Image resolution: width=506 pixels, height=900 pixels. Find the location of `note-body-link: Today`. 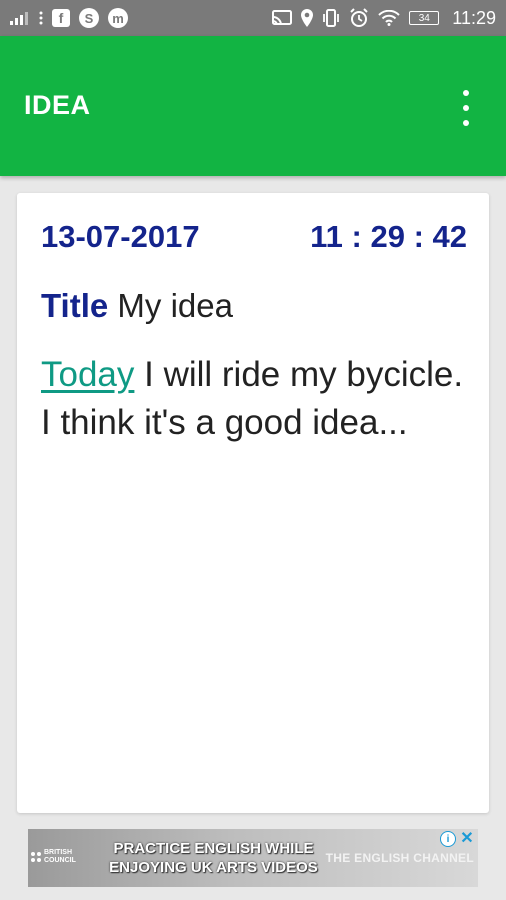

note-body-link: Today is located at coordinates (87, 374).